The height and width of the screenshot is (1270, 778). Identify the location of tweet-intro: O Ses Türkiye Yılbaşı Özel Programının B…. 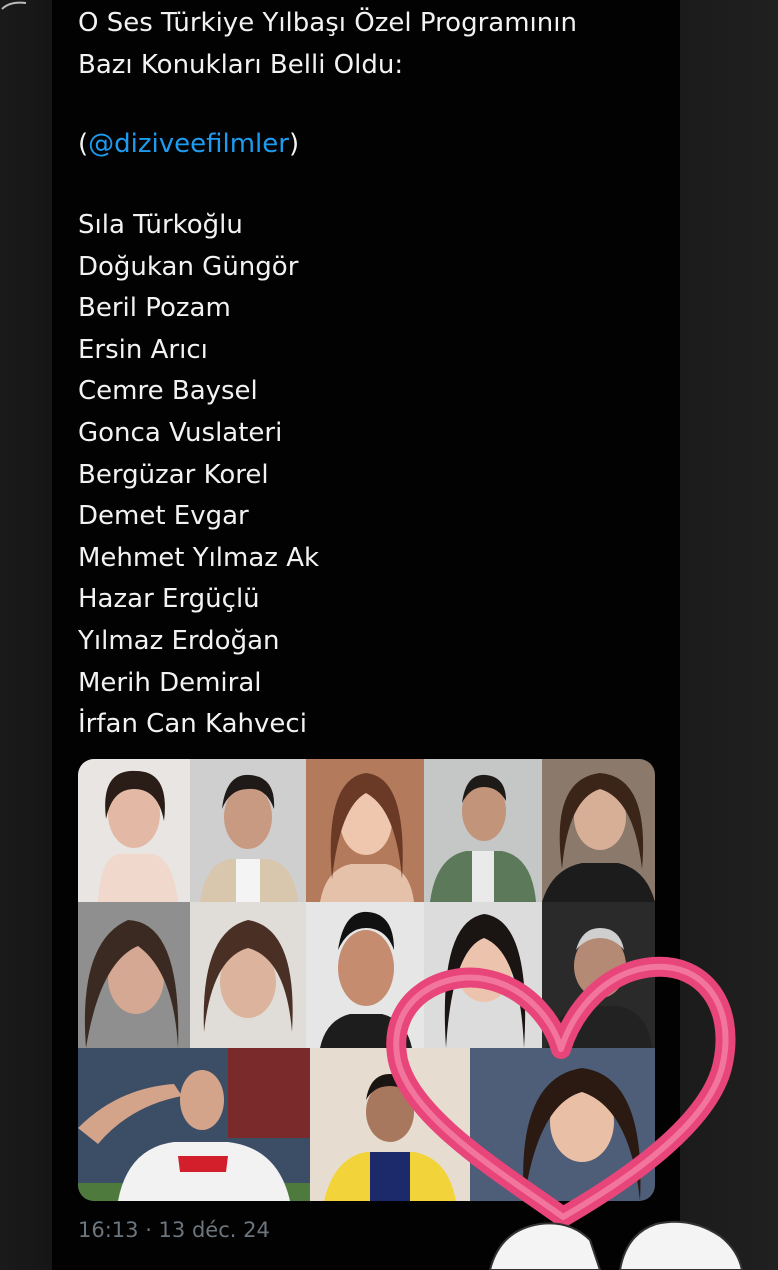
(373, 44).